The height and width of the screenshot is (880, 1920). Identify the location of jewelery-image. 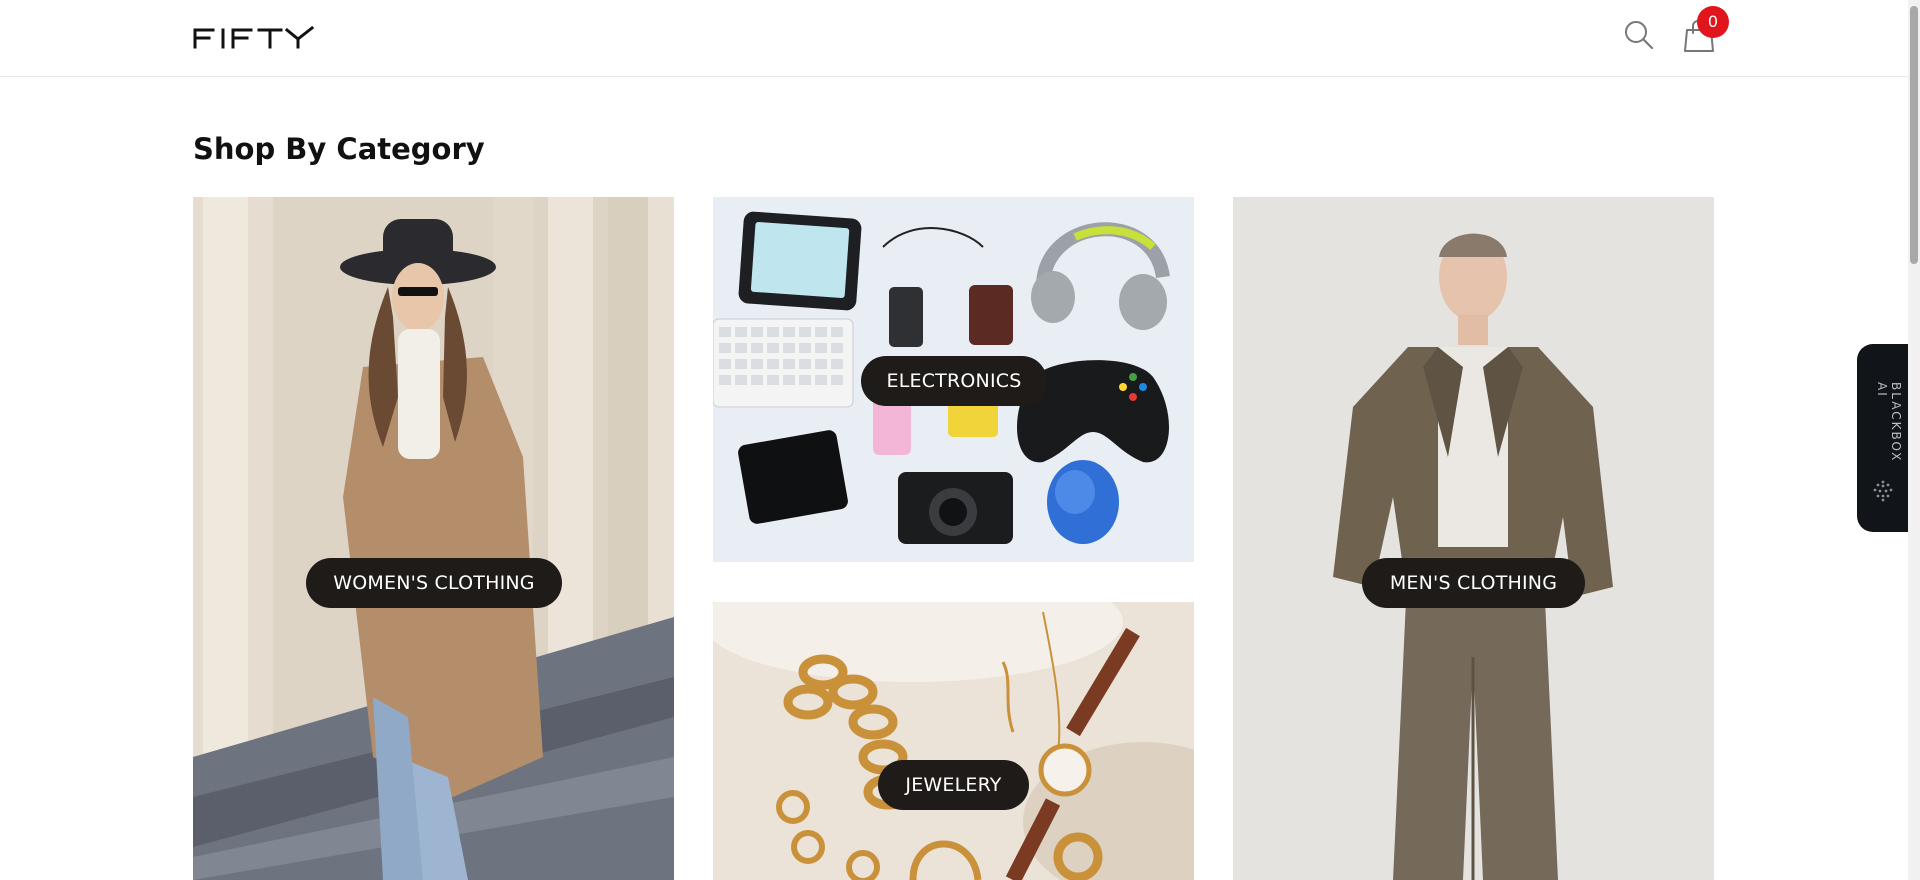
(953, 741).